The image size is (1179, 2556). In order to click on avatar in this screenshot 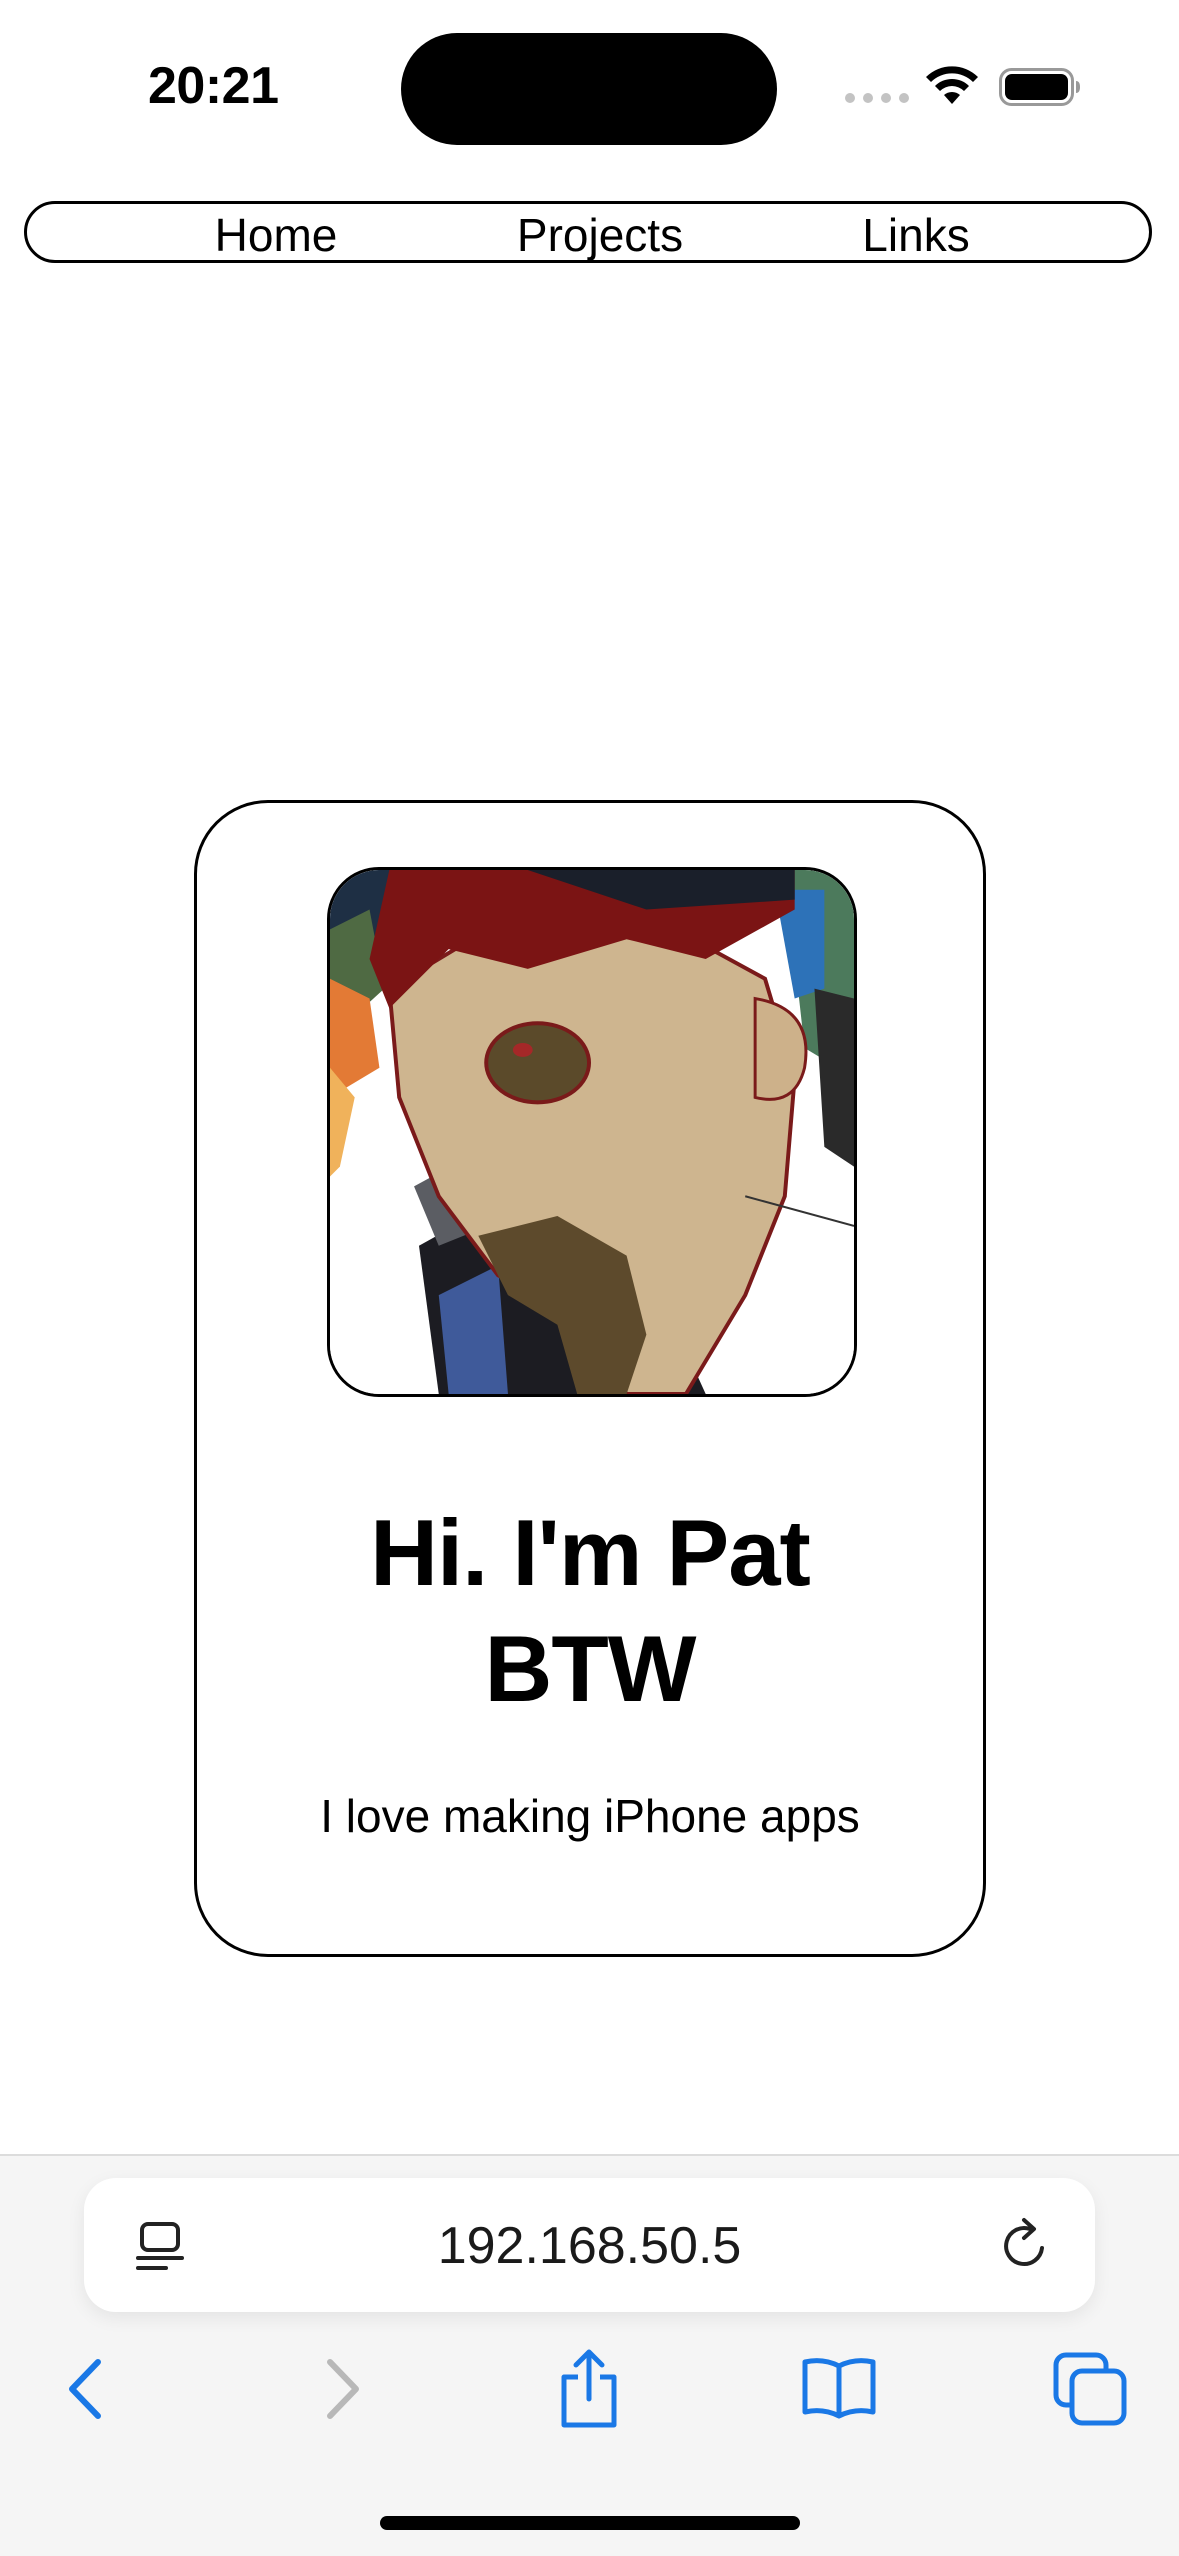, I will do `click(592, 1132)`.